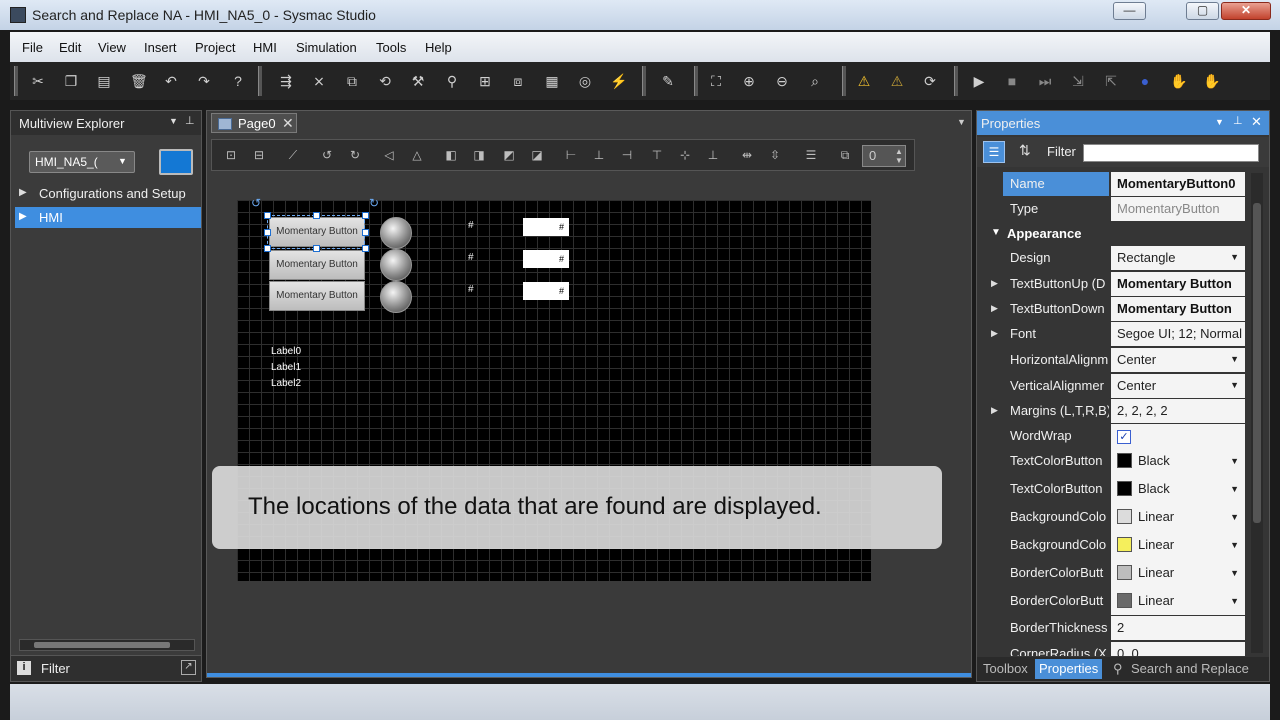  What do you see at coordinates (1190, 669) in the screenshot?
I see `tab-search-and-replace: Search and Replace` at bounding box center [1190, 669].